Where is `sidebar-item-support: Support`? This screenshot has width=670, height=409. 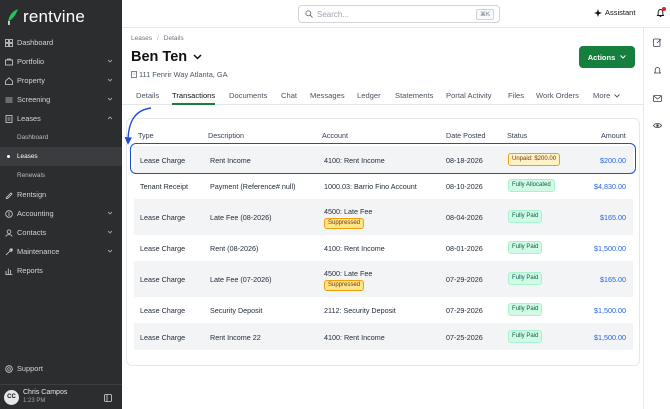 sidebar-item-support: Support is located at coordinates (24, 368).